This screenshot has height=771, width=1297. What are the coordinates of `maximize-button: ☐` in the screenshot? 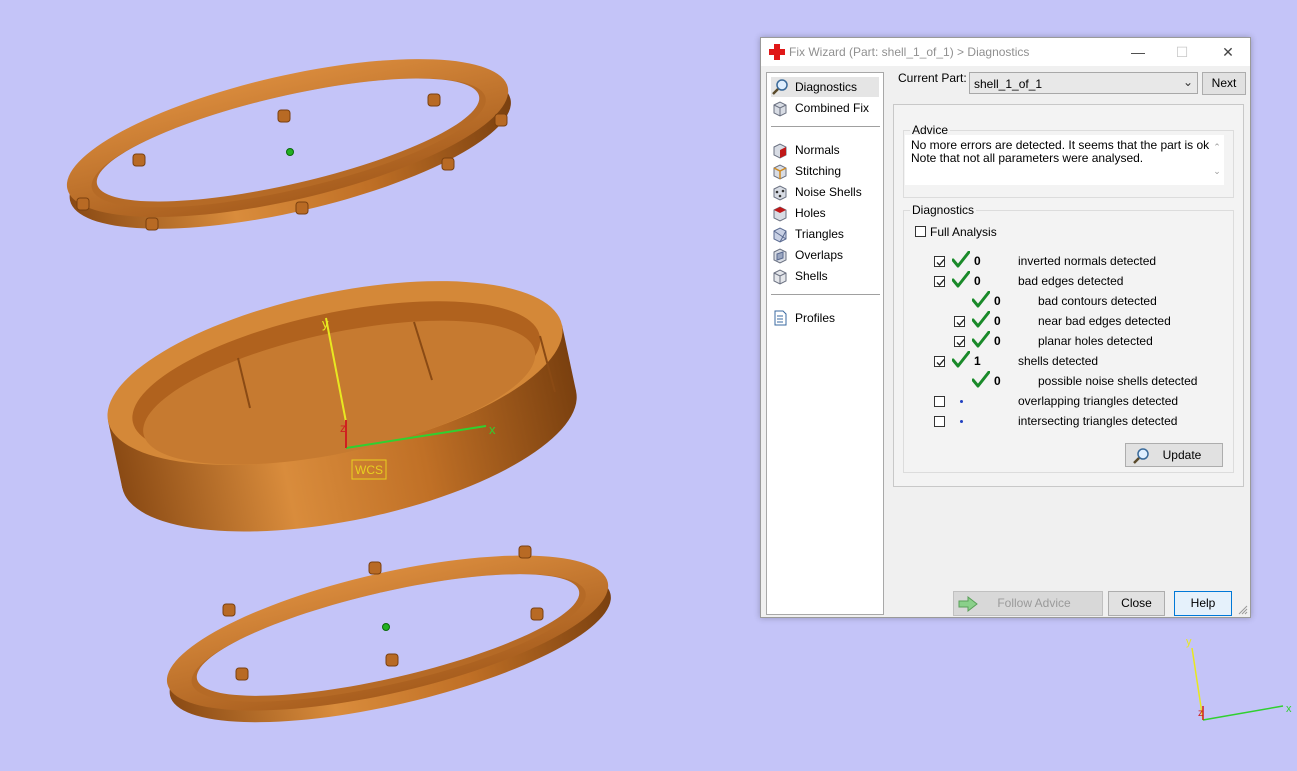 It's located at (1182, 52).